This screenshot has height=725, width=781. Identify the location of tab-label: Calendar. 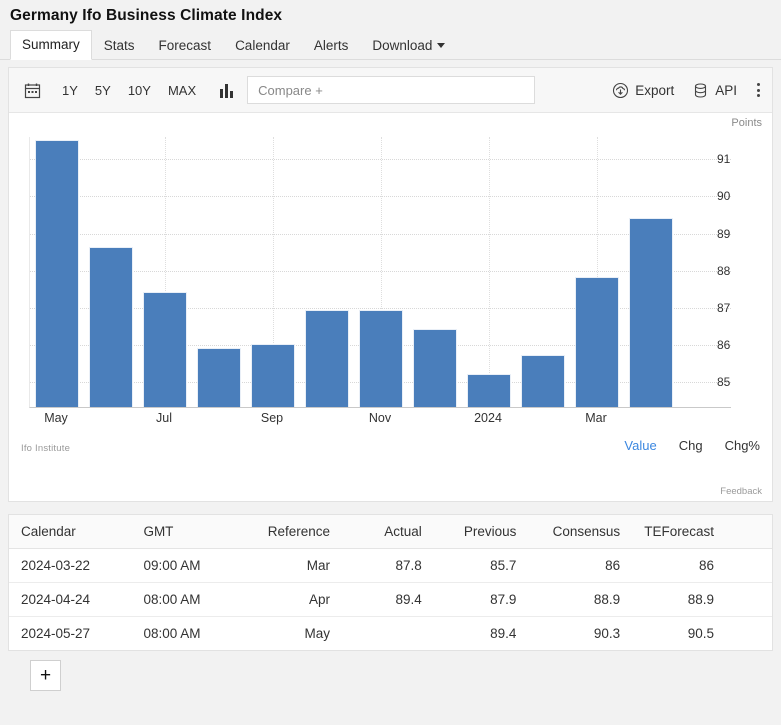
(262, 45).